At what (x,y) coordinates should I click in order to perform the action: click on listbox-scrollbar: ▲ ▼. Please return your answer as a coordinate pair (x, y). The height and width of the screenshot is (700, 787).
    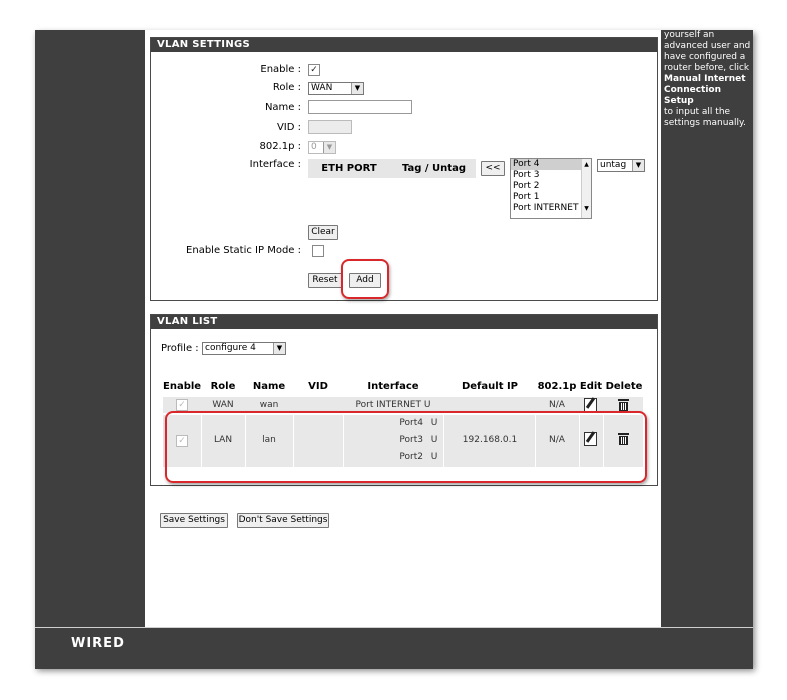
    Looking at the image, I should click on (586, 188).